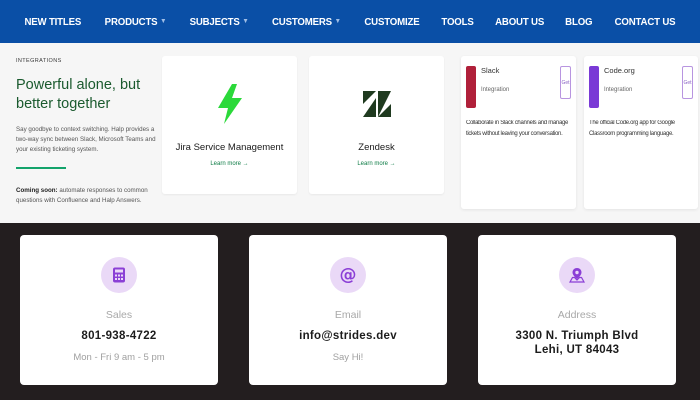  I want to click on address-line-1: 3300 N. Triumph Blvd, so click(577, 336).